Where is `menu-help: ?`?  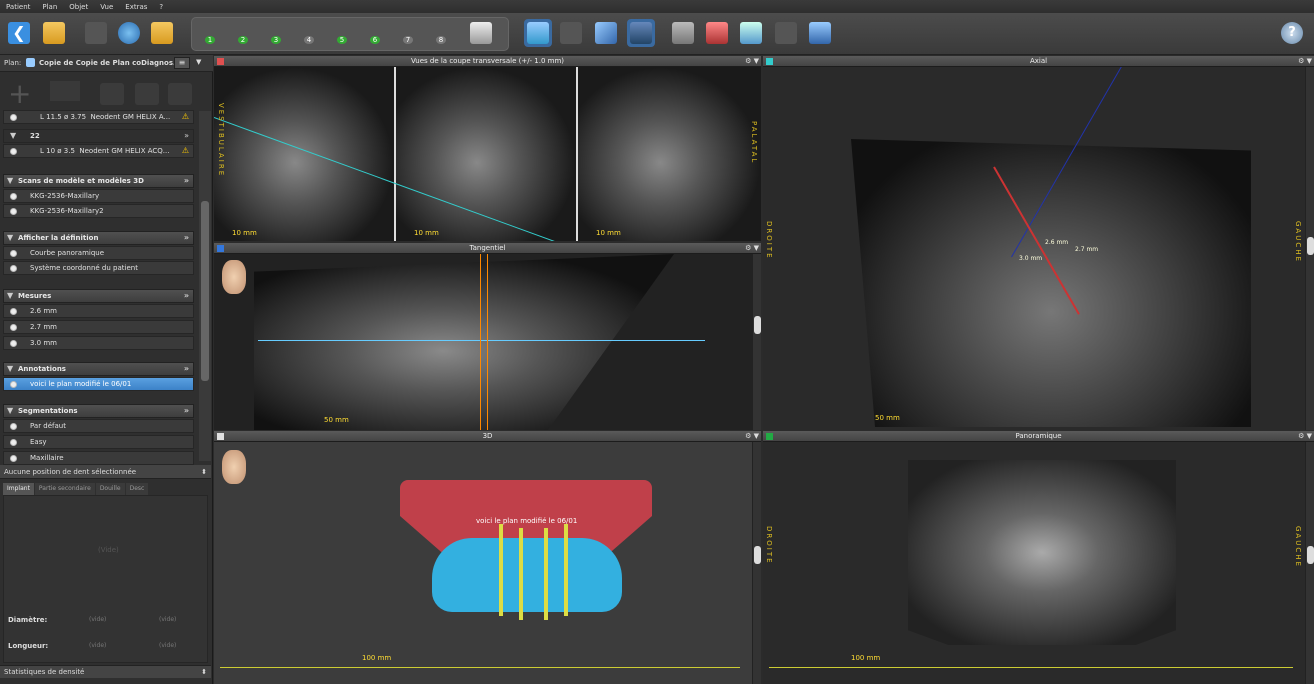 menu-help: ? is located at coordinates (161, 7).